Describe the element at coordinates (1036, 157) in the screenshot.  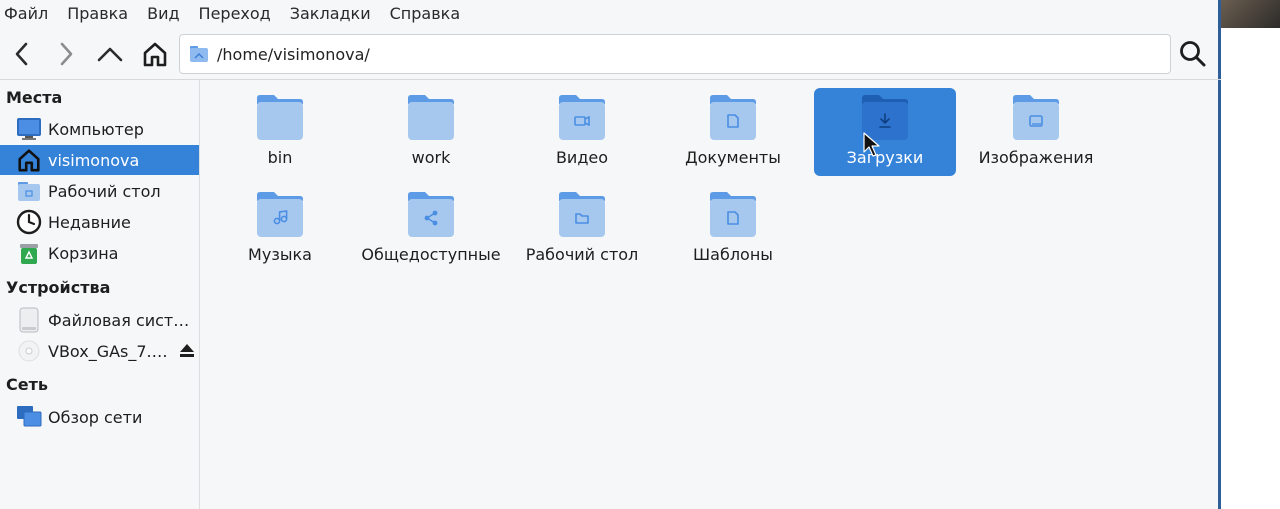
I see `file-name: Изображения` at that location.